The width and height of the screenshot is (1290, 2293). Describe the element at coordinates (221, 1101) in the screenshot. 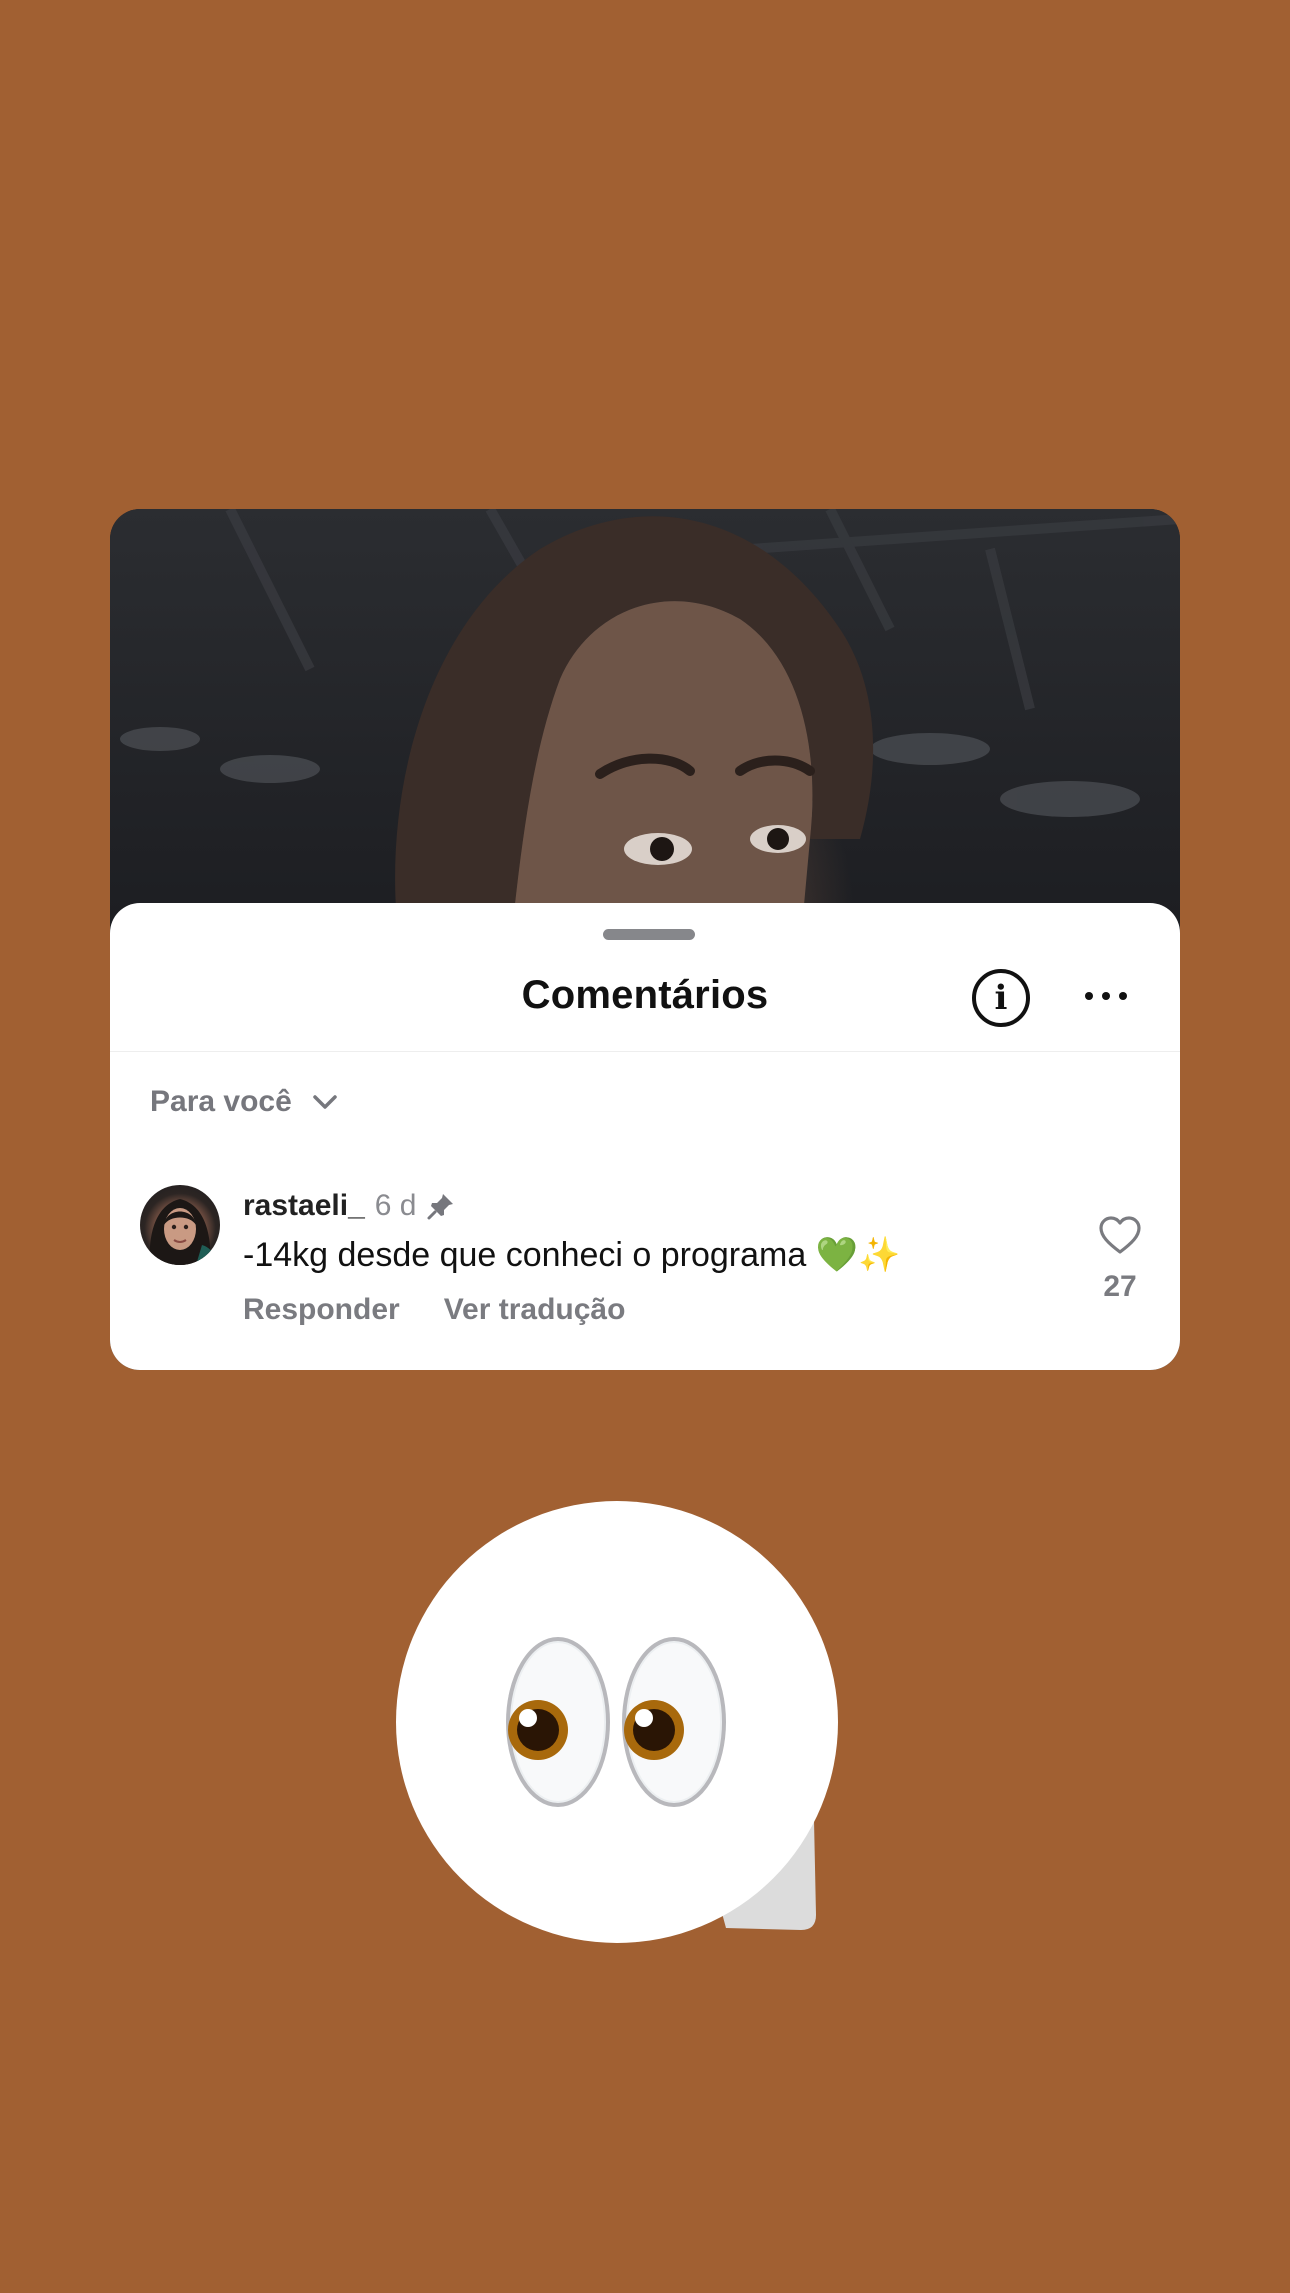

I see `sort-filter-label: Para você` at that location.